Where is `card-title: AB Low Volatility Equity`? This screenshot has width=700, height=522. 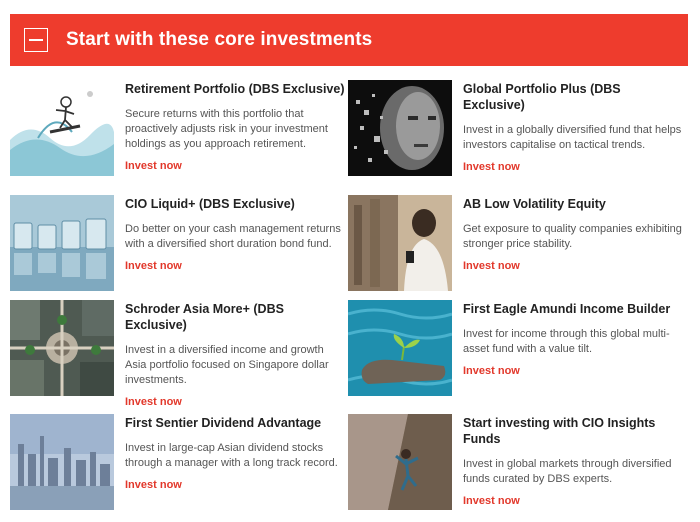
card-title: AB Low Volatility Equity is located at coordinates (534, 204).